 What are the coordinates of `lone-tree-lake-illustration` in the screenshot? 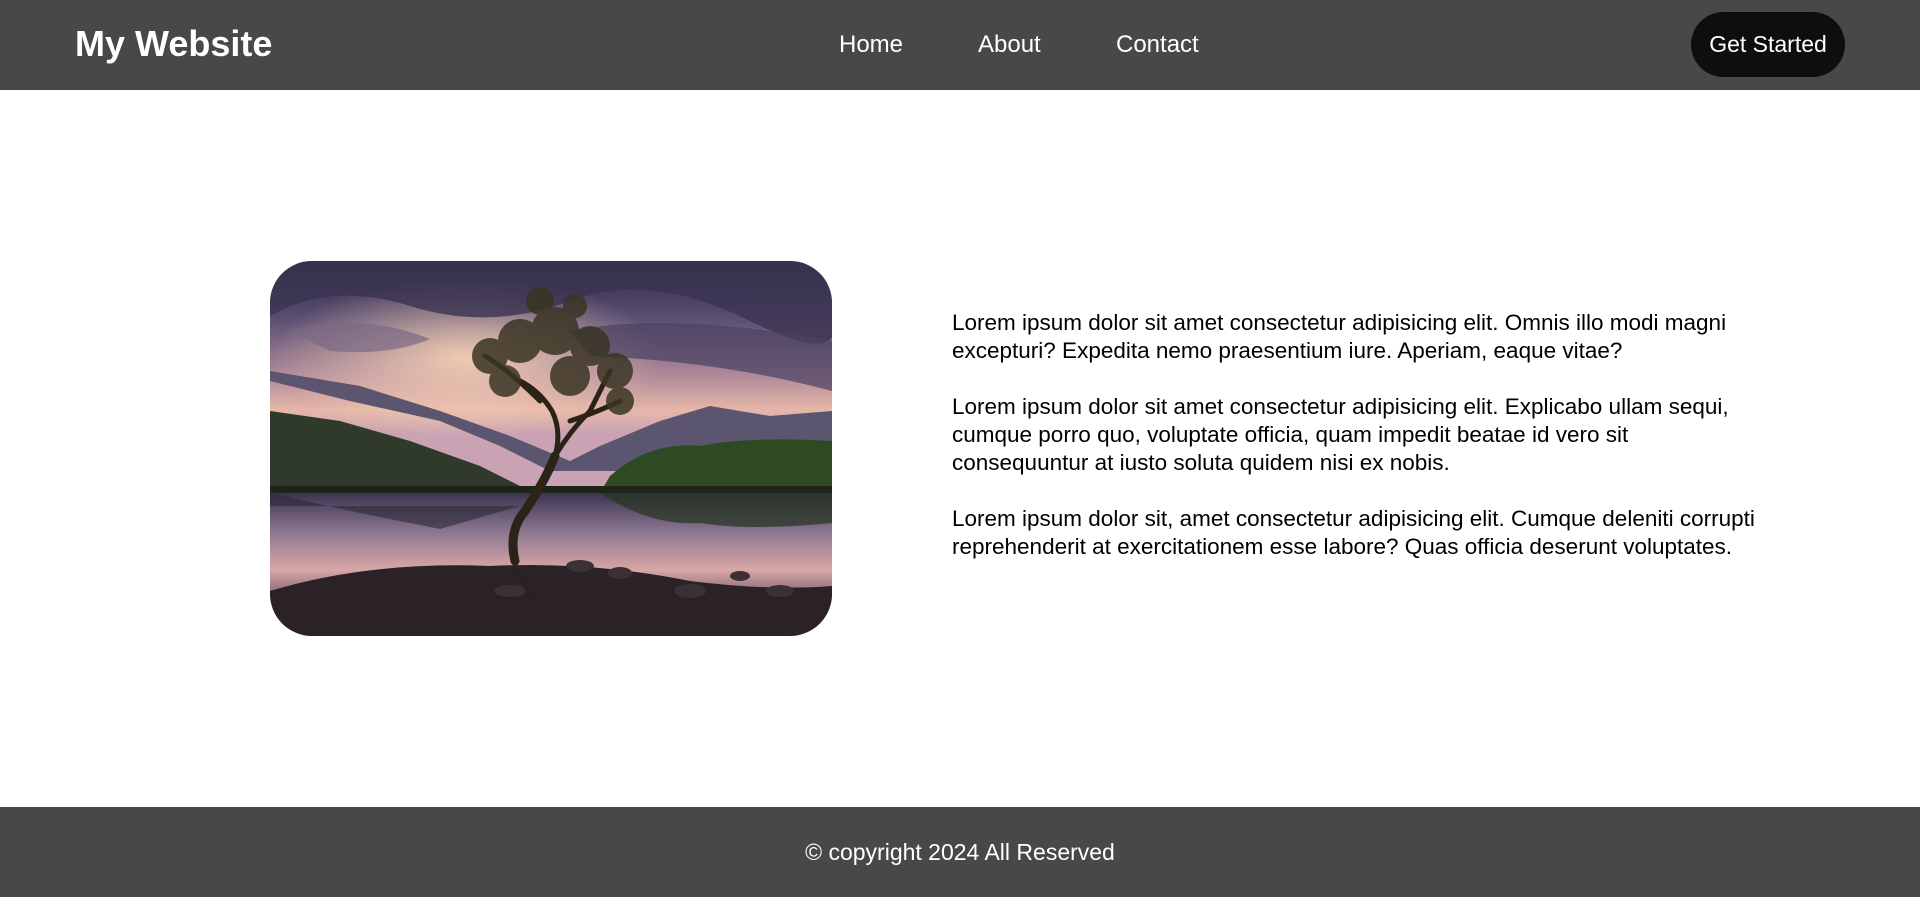 It's located at (551, 448).